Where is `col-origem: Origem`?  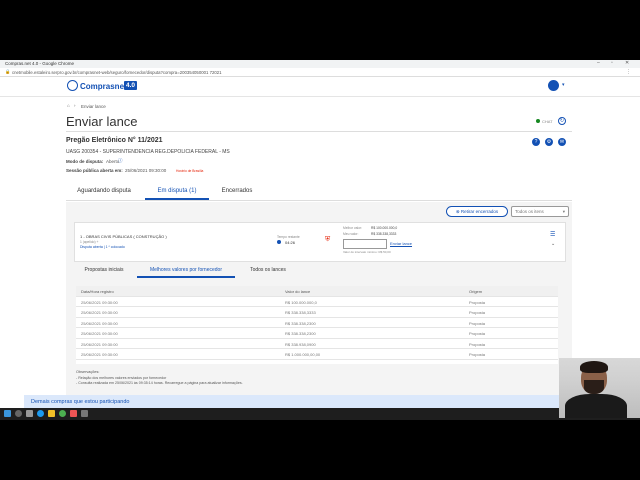 col-origem: Origem is located at coordinates (476, 291).